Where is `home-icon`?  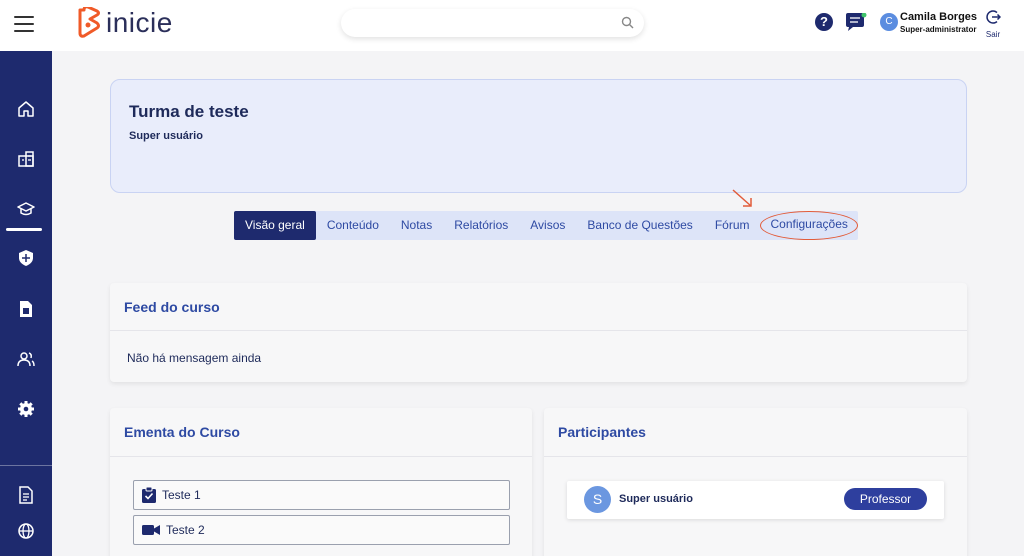
home-icon is located at coordinates (26, 109).